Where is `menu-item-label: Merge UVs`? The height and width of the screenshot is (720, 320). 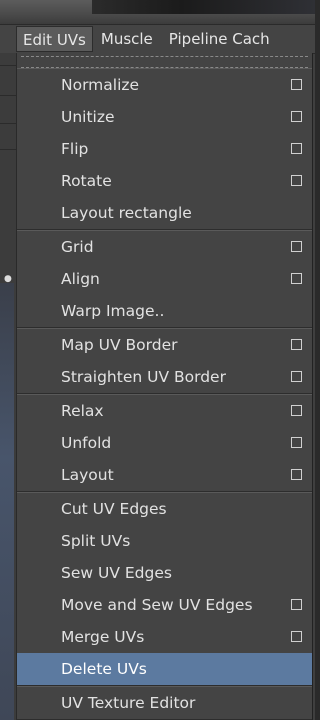 menu-item-label: Merge UVs is located at coordinates (103, 637).